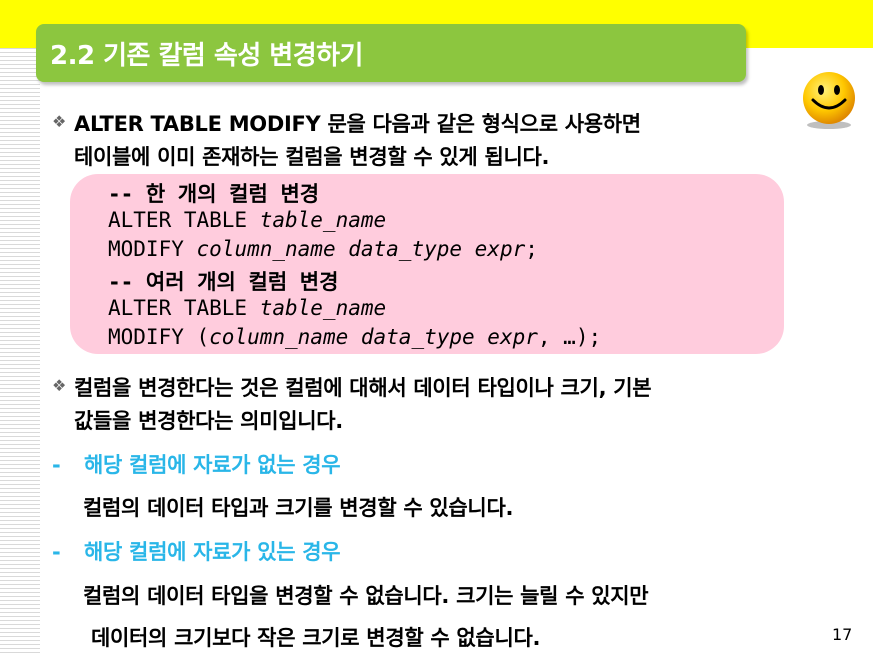  What do you see at coordinates (196, 552) in the screenshot?
I see `case-heading-has-data: - 해당 컬럼에 자료가 있는 경우` at bounding box center [196, 552].